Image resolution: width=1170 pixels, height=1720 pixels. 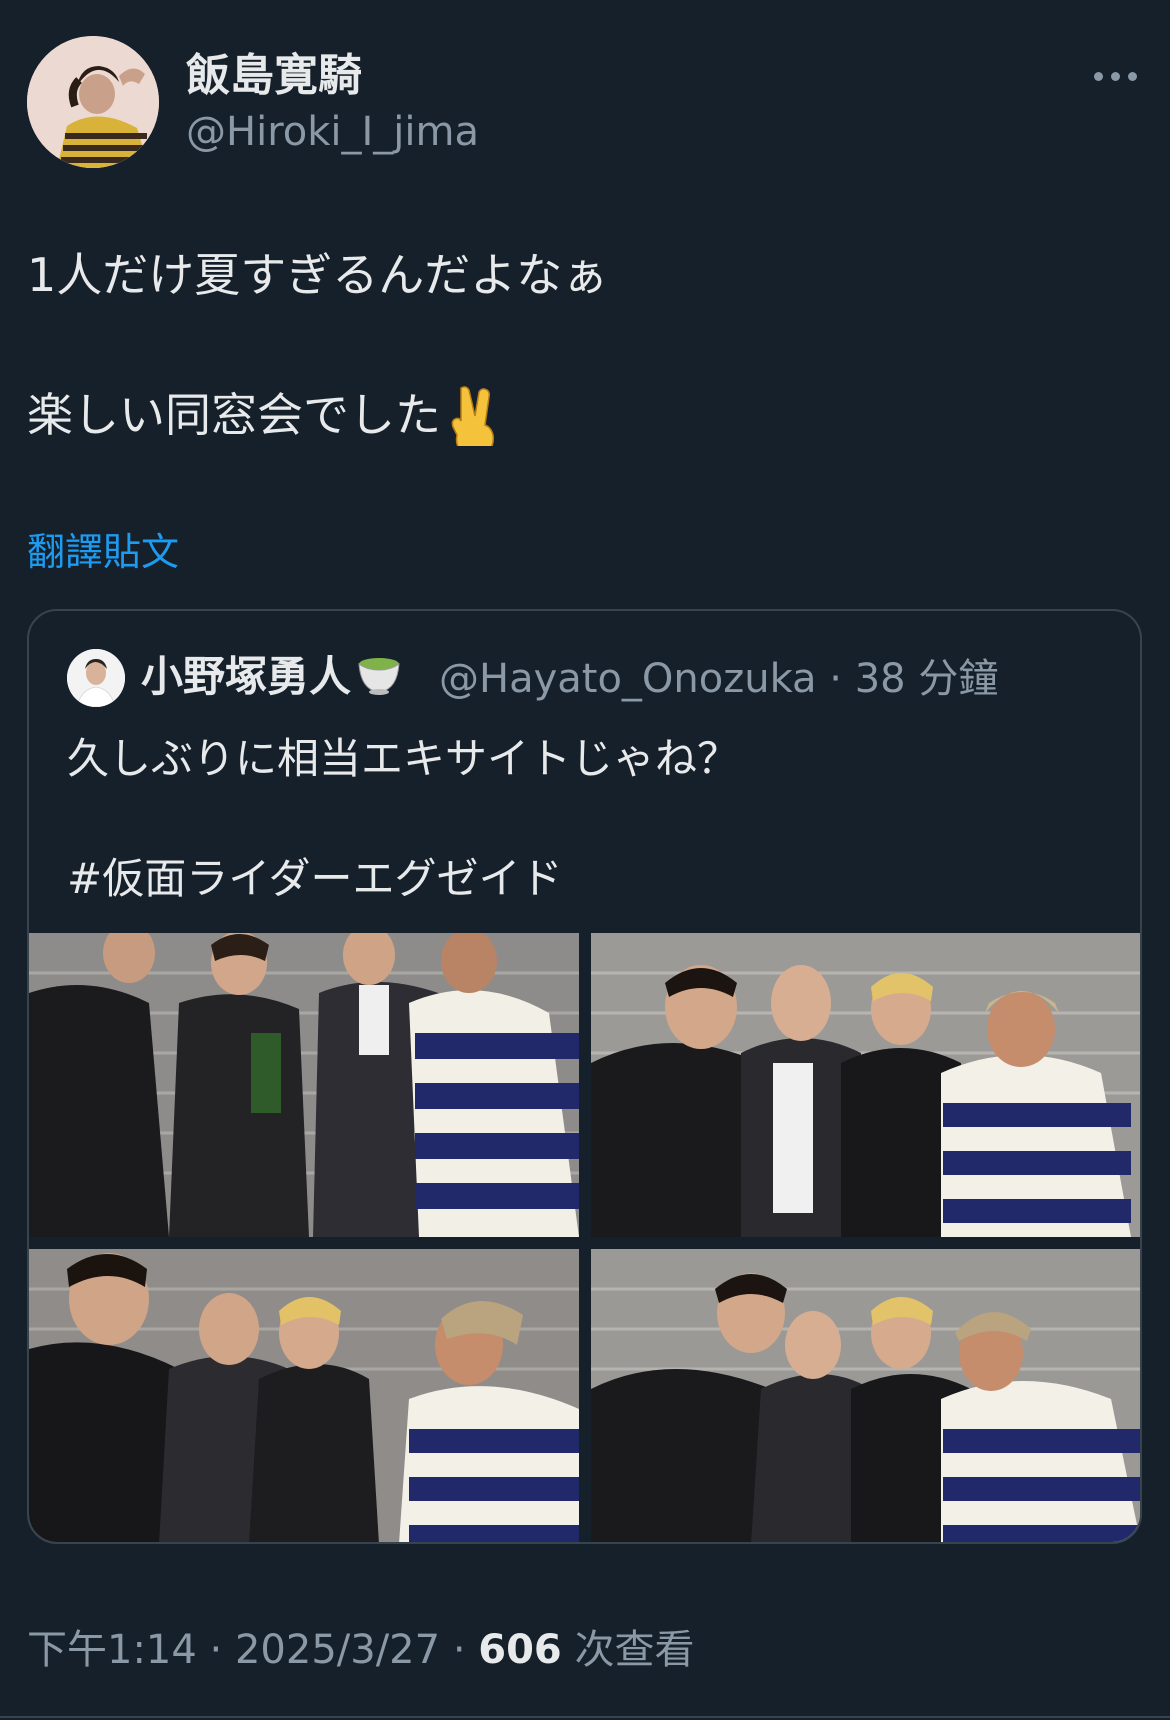 What do you see at coordinates (379, 676) in the screenshot?
I see `teacup-emoji-icon` at bounding box center [379, 676].